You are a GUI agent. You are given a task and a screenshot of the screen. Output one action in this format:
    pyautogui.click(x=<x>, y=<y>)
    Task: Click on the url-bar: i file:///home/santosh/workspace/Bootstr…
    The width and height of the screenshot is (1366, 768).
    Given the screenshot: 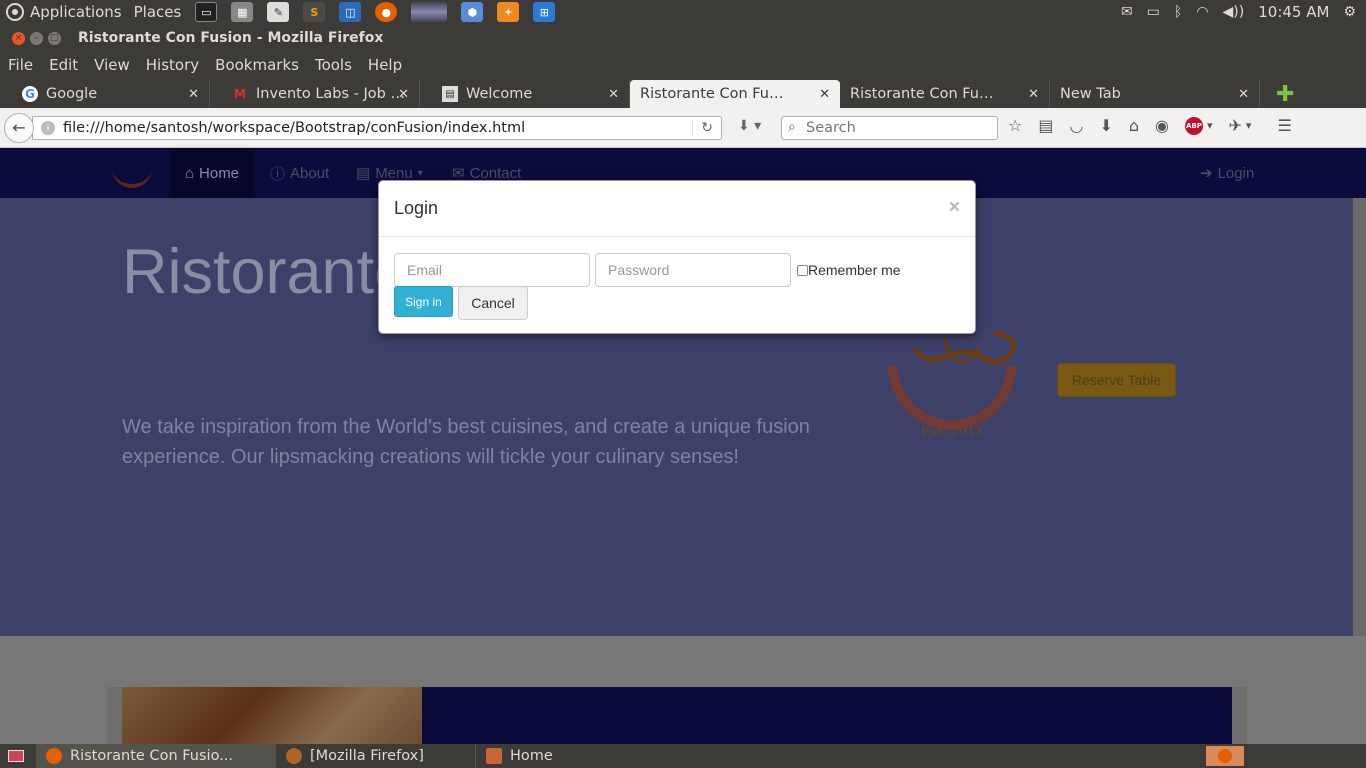 What is the action you would take?
    pyautogui.click(x=377, y=128)
    